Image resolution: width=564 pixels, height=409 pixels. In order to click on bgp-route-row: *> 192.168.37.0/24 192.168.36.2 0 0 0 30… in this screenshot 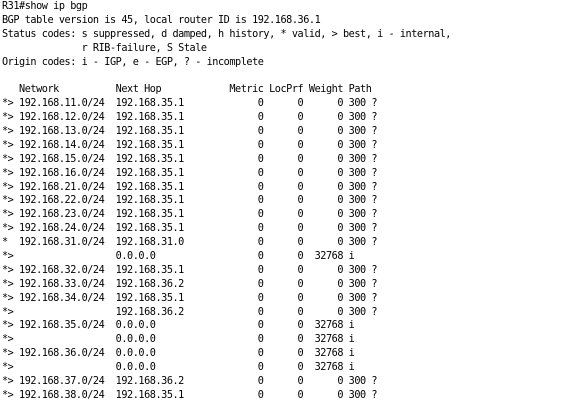, I will do `click(190, 382)`.